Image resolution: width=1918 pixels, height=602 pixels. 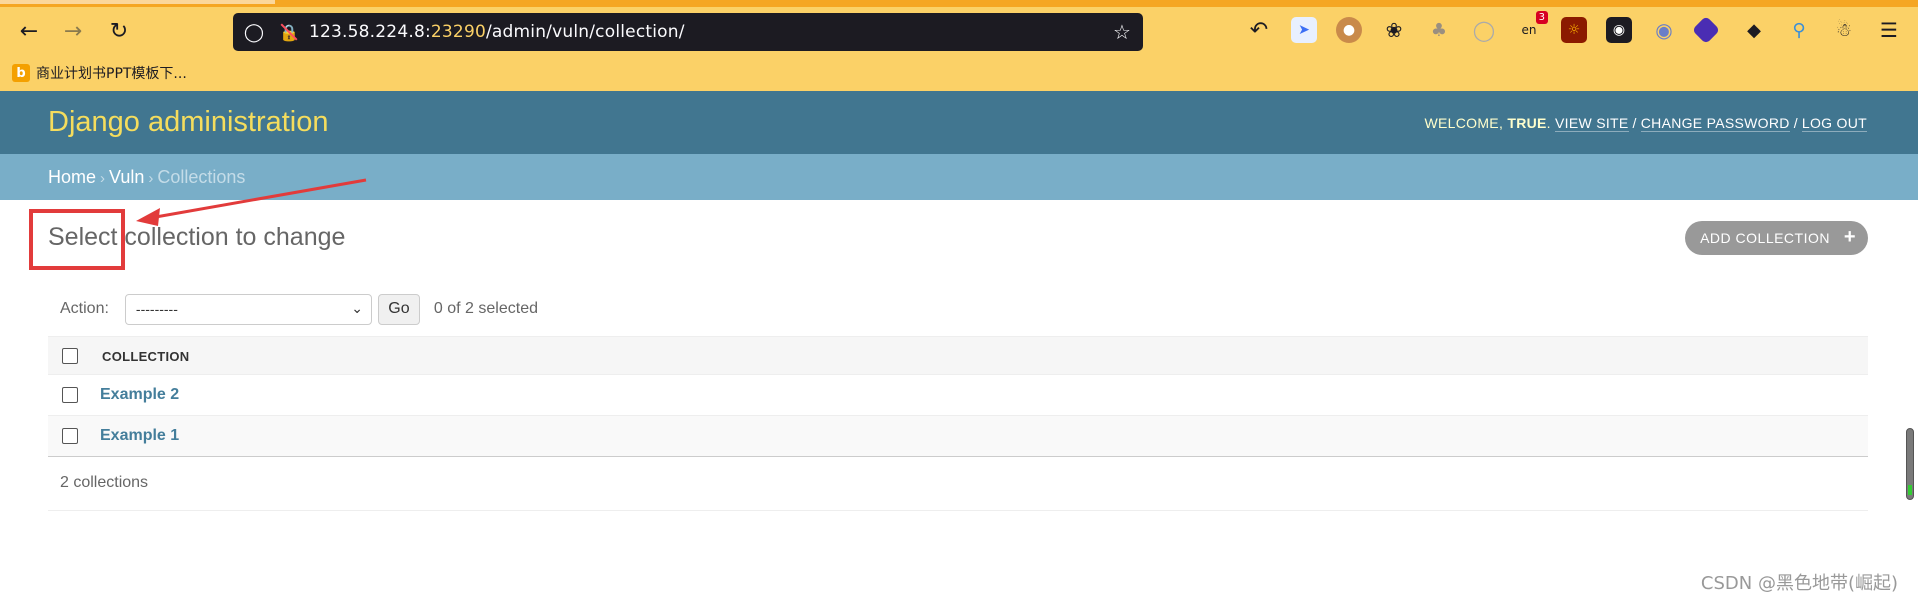 I want to click on cookie-outline-icon: ❀, so click(x=1394, y=30).